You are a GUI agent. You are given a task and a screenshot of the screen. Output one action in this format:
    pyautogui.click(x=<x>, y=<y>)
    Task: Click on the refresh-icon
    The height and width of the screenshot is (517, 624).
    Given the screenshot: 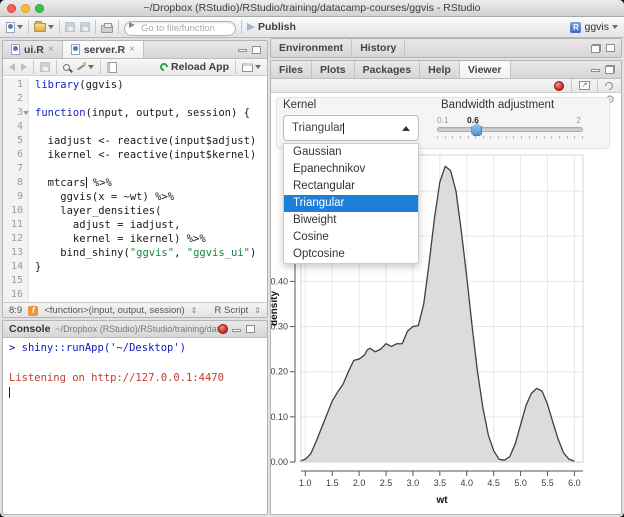 What is the action you would take?
    pyautogui.click(x=609, y=85)
    